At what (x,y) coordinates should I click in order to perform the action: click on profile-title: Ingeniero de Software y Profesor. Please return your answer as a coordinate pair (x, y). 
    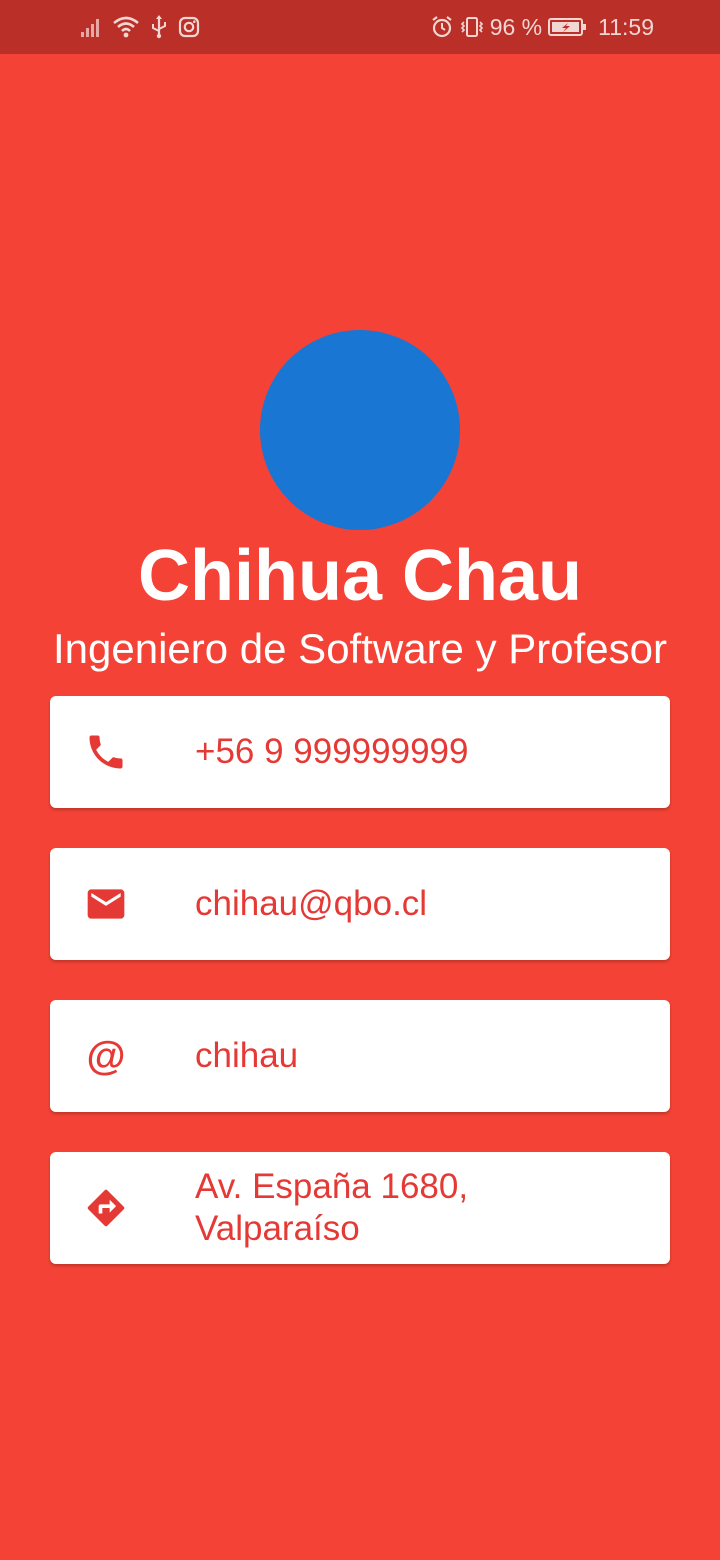
    Looking at the image, I should click on (359, 648).